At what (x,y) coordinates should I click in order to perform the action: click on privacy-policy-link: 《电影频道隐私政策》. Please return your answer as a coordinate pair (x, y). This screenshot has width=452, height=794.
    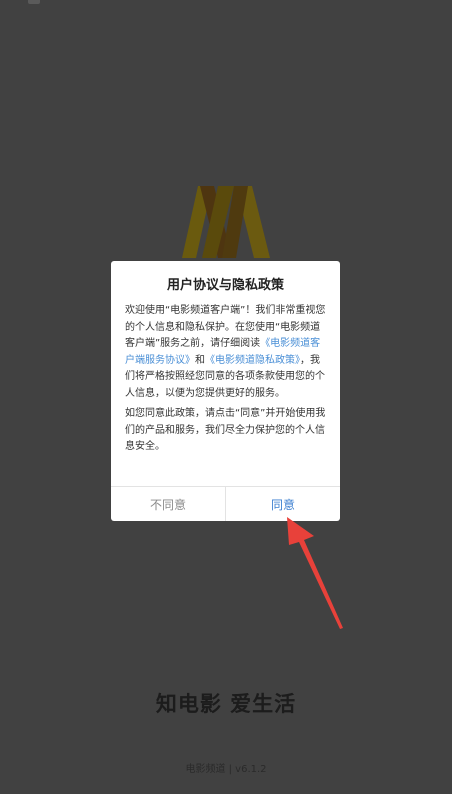
    Looking at the image, I should click on (252, 360).